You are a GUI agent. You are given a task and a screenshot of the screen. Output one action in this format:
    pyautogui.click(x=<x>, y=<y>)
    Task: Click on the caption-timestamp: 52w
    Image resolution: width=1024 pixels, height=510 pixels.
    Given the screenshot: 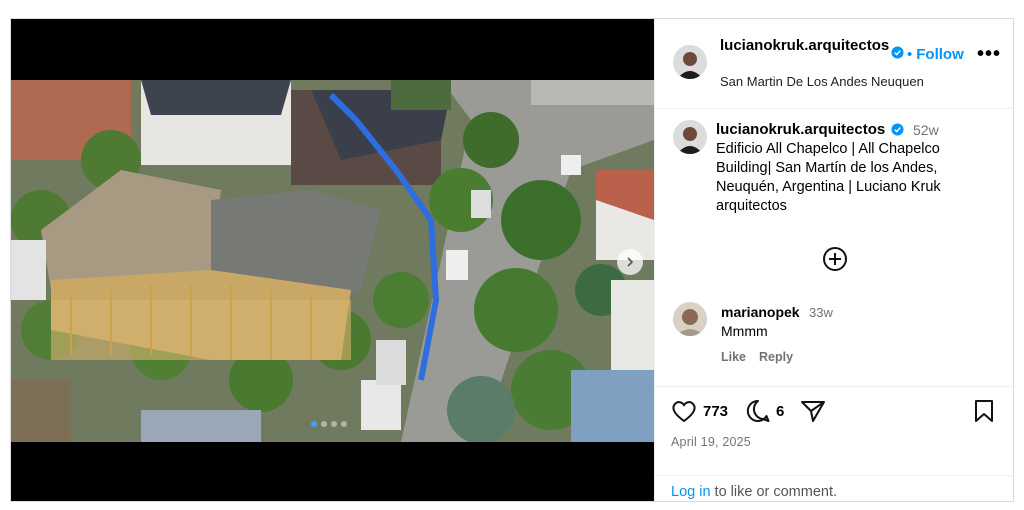 What is the action you would take?
    pyautogui.click(x=926, y=130)
    